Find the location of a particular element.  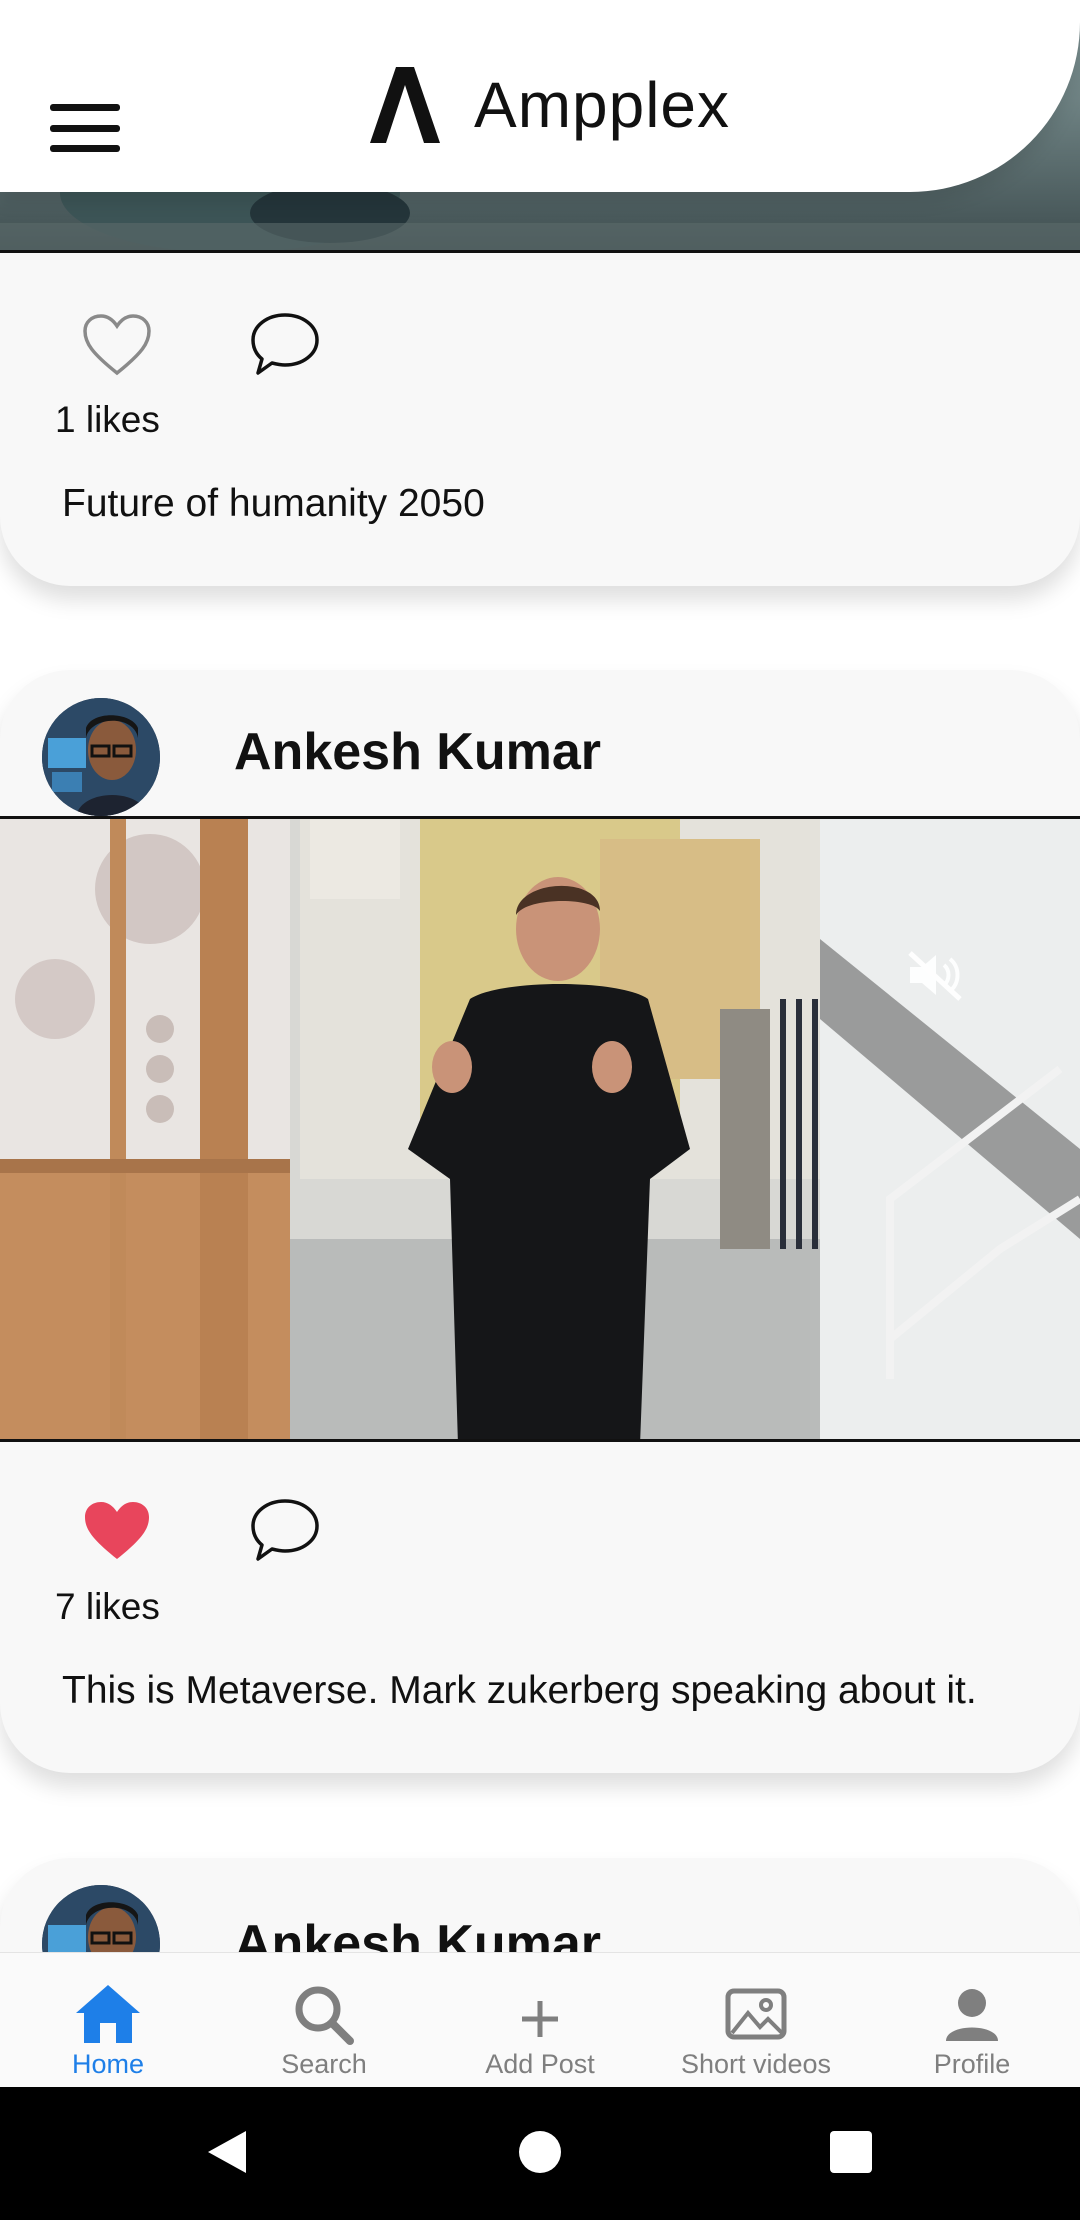

likes-count: 1 likes is located at coordinates (107, 419).